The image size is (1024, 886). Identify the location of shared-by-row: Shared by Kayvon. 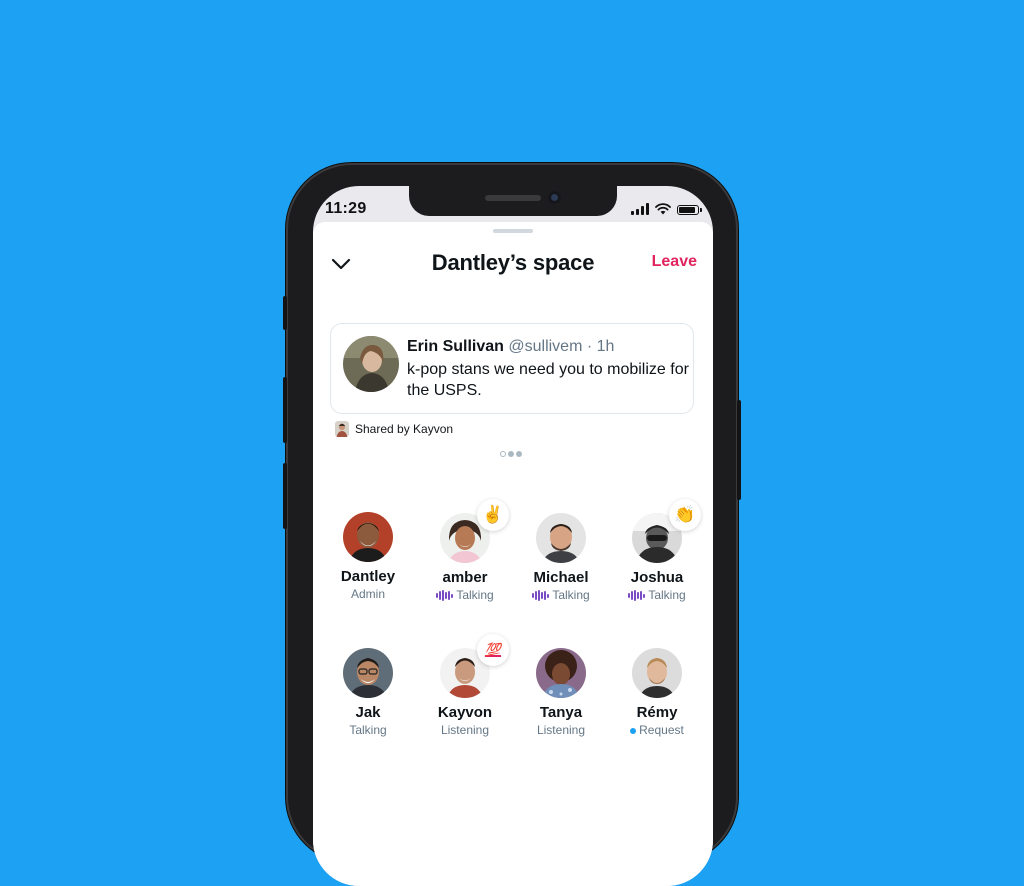
(394, 429).